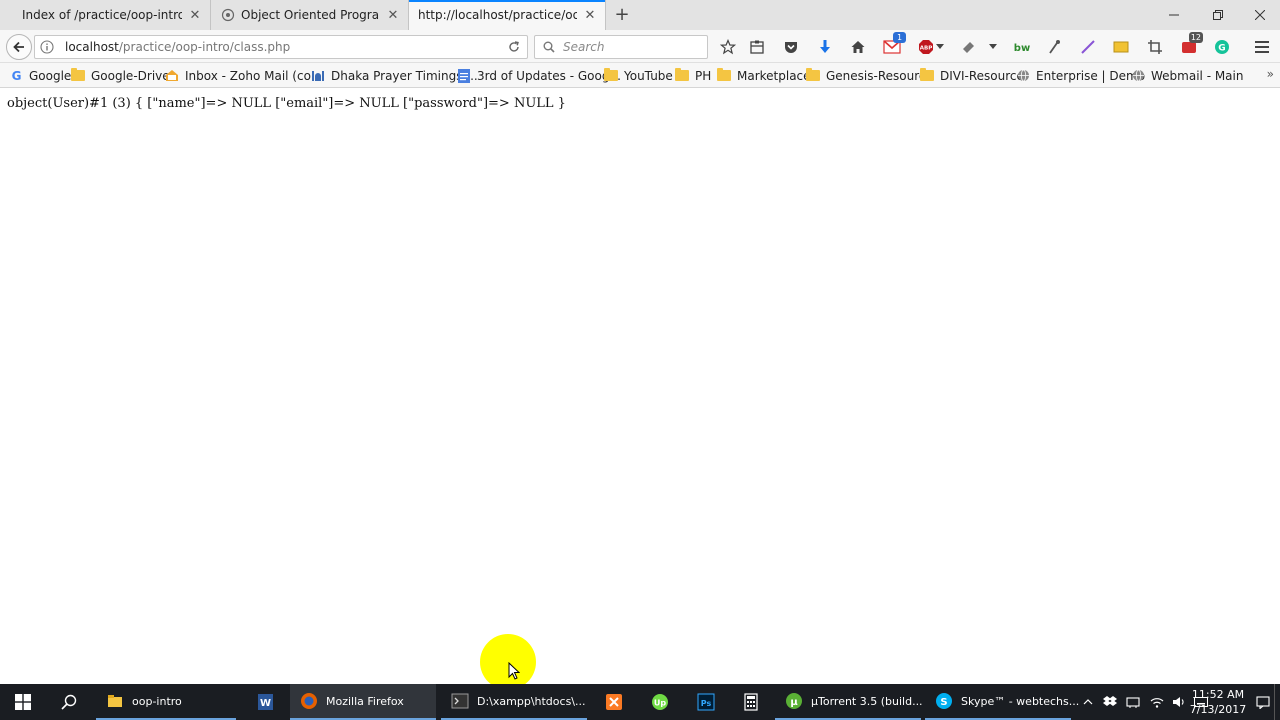  I want to click on svg-text: W, so click(265, 703).